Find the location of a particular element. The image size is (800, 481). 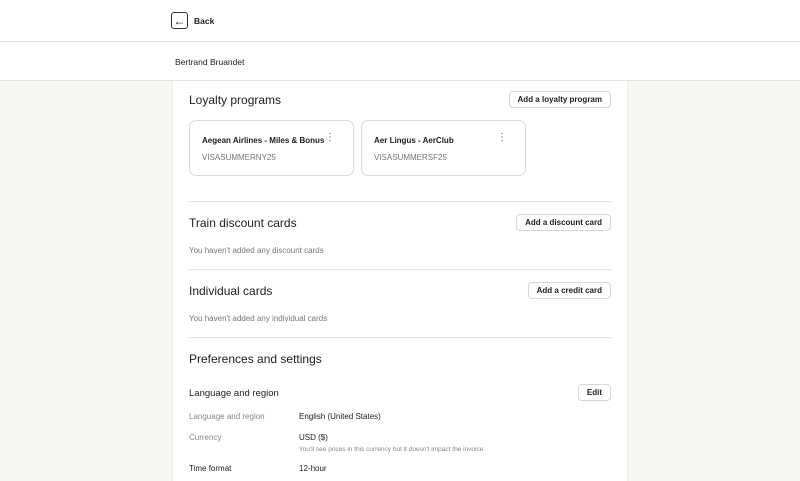

train-empty: You haven't added any discount cards is located at coordinates (256, 250).